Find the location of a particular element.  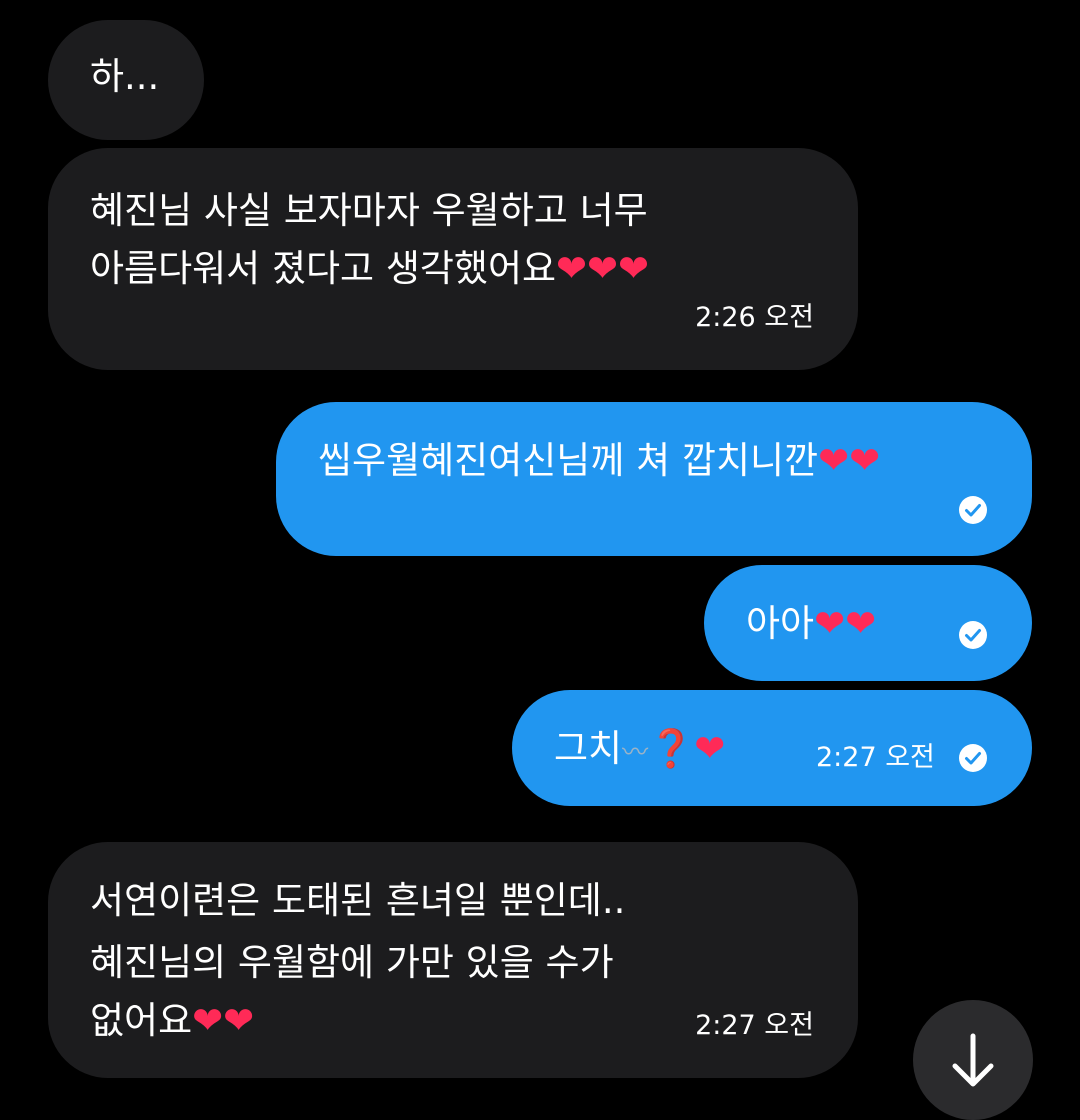

message-line-wrap: 아아❤❤ is located at coordinates (811, 623).